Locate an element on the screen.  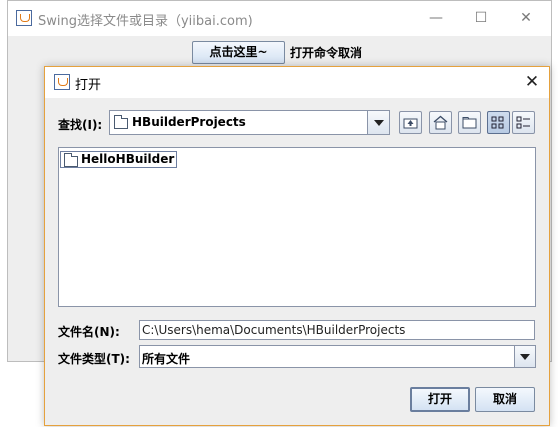
status-text: 打开命令取消 is located at coordinates (326, 53).